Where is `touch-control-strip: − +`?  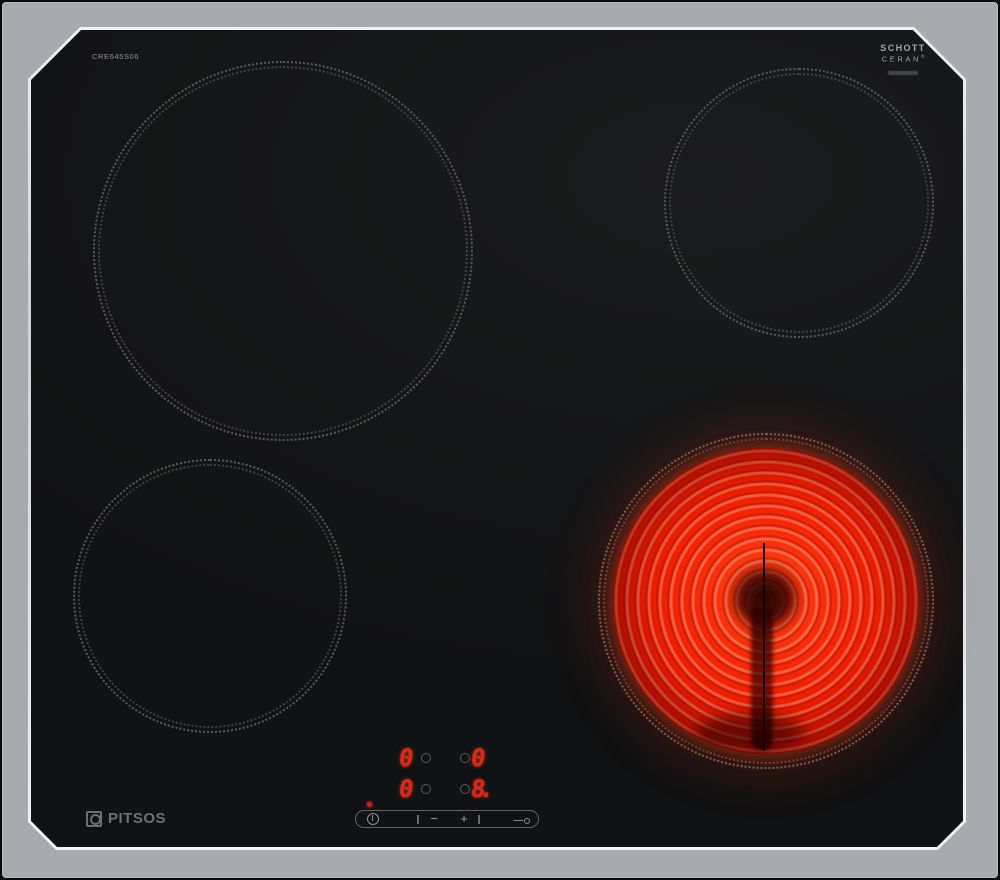 touch-control-strip: − + is located at coordinates (447, 819).